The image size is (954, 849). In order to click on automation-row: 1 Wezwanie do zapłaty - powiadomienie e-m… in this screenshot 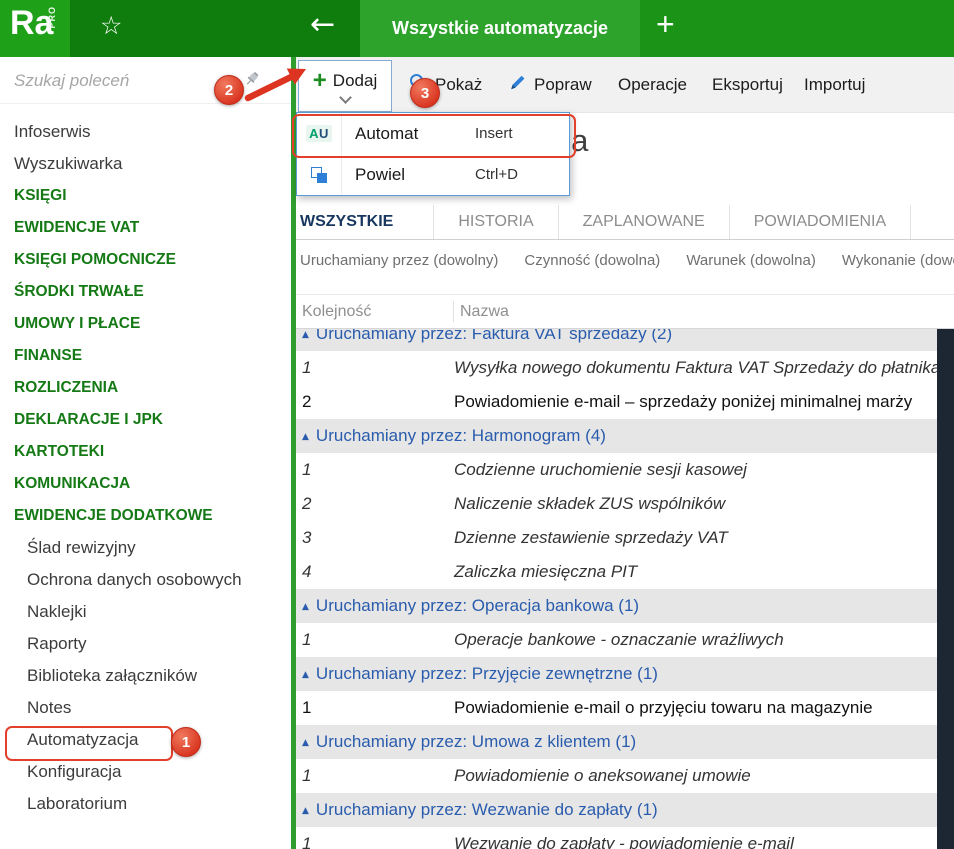, I will do `click(625, 838)`.